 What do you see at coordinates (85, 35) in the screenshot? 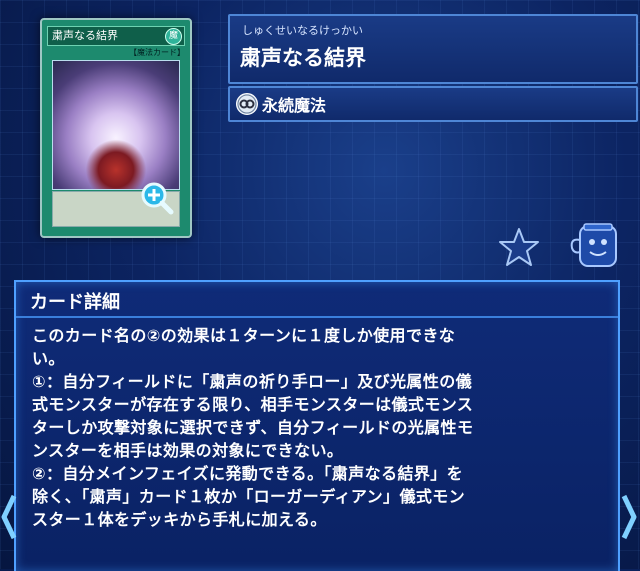
I see `card-image-name: 粛声なる結界` at bounding box center [85, 35].